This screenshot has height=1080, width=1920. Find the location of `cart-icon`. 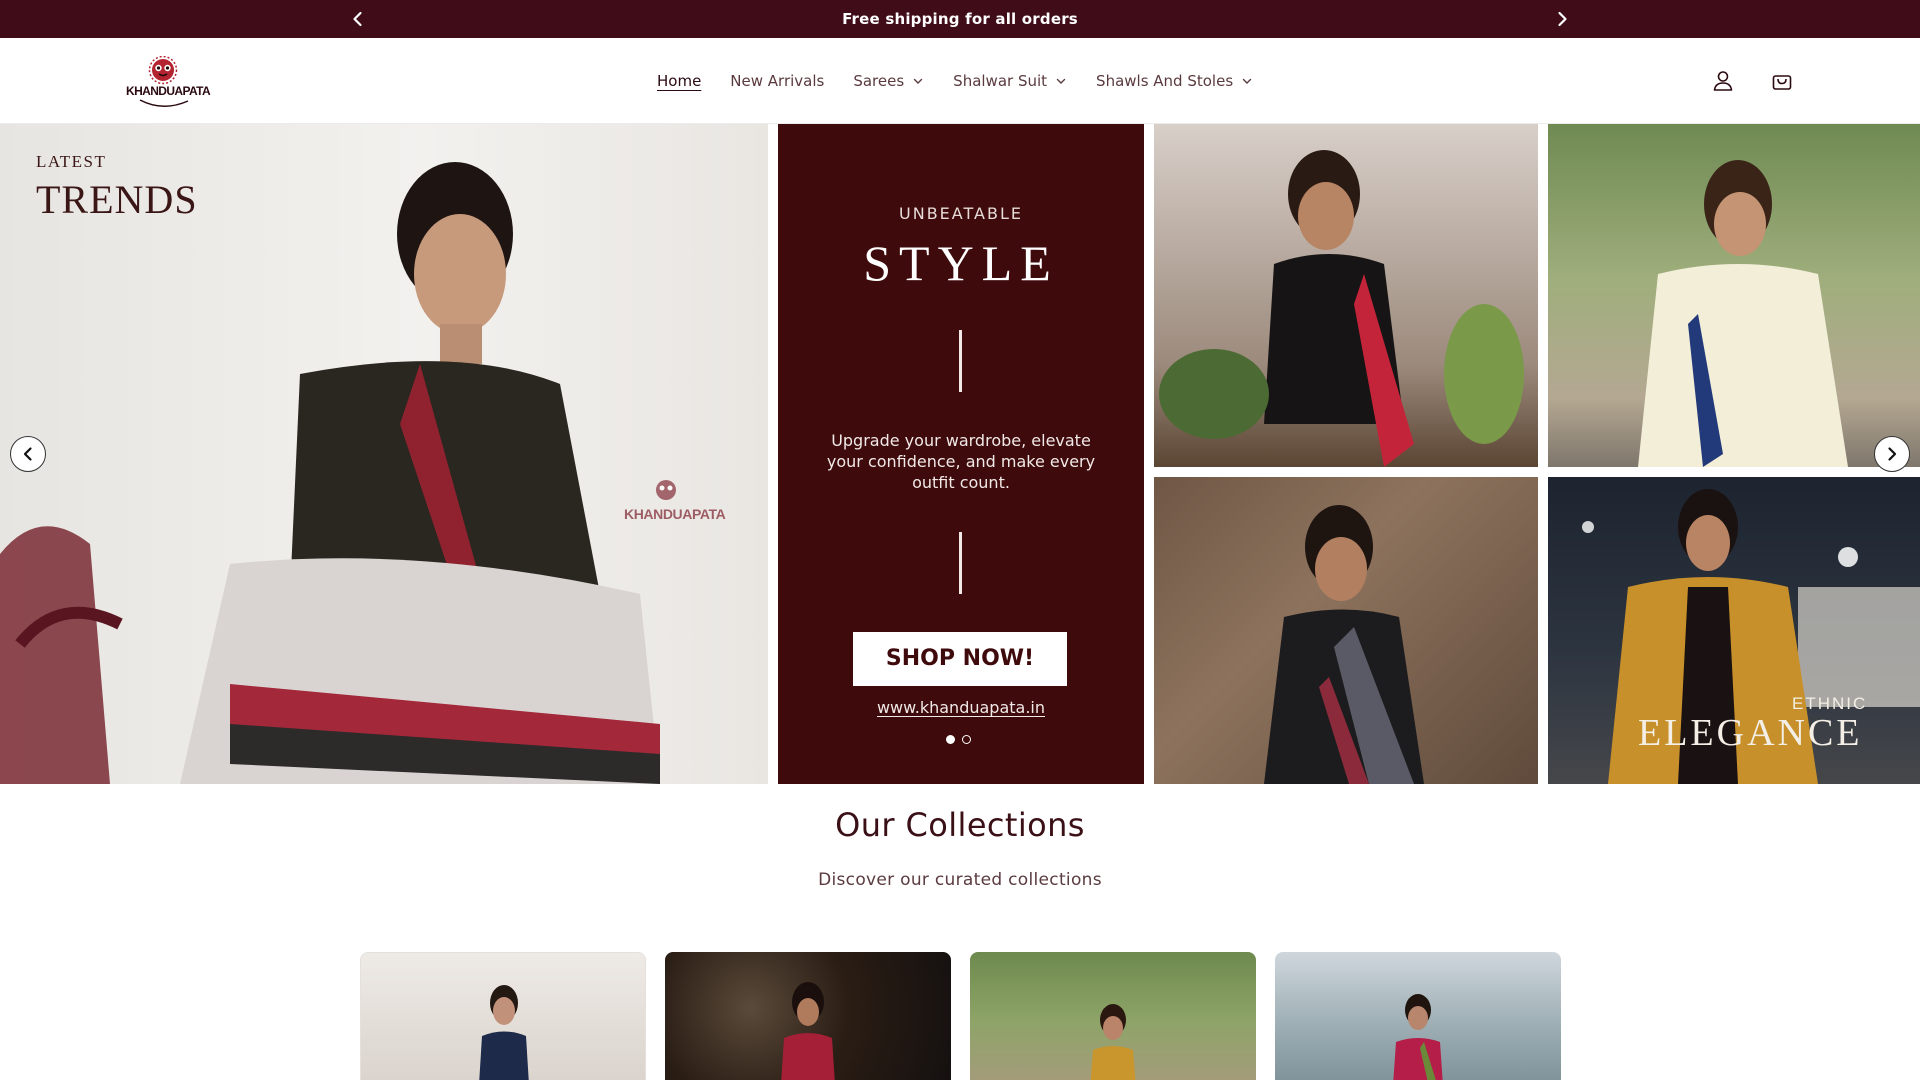

cart-icon is located at coordinates (1782, 82).